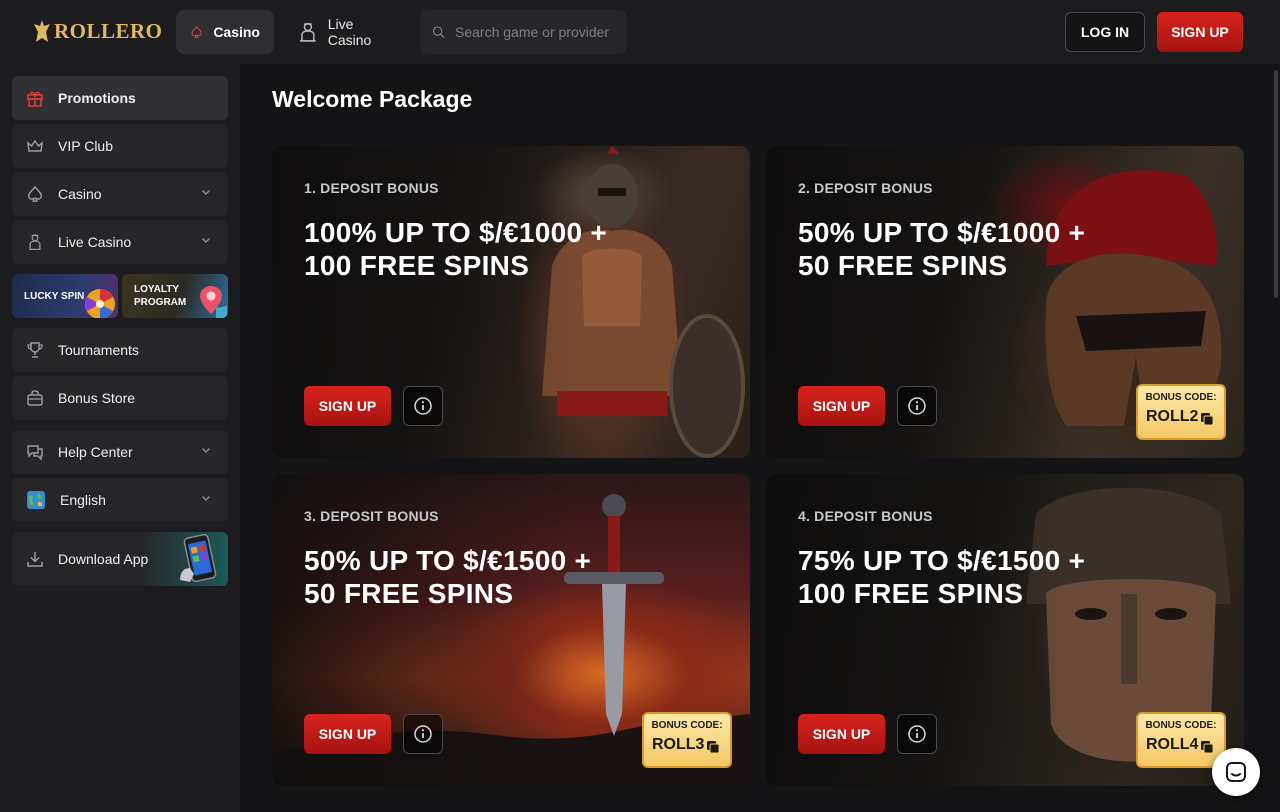 Image resolution: width=1280 pixels, height=812 pixels. What do you see at coordinates (35, 99) in the screenshot?
I see `gift-icon` at bounding box center [35, 99].